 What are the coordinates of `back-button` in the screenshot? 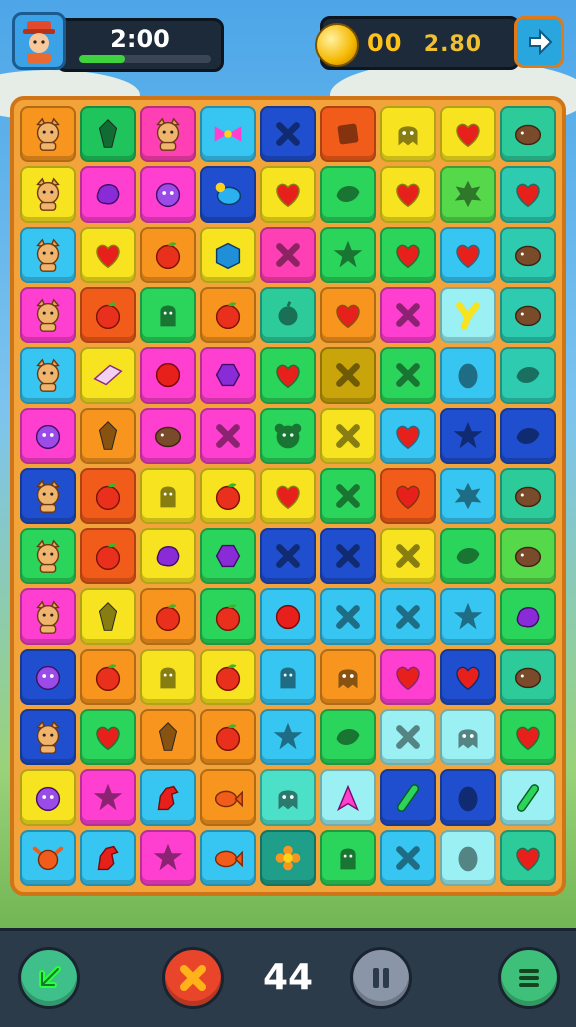 It's located at (49, 978).